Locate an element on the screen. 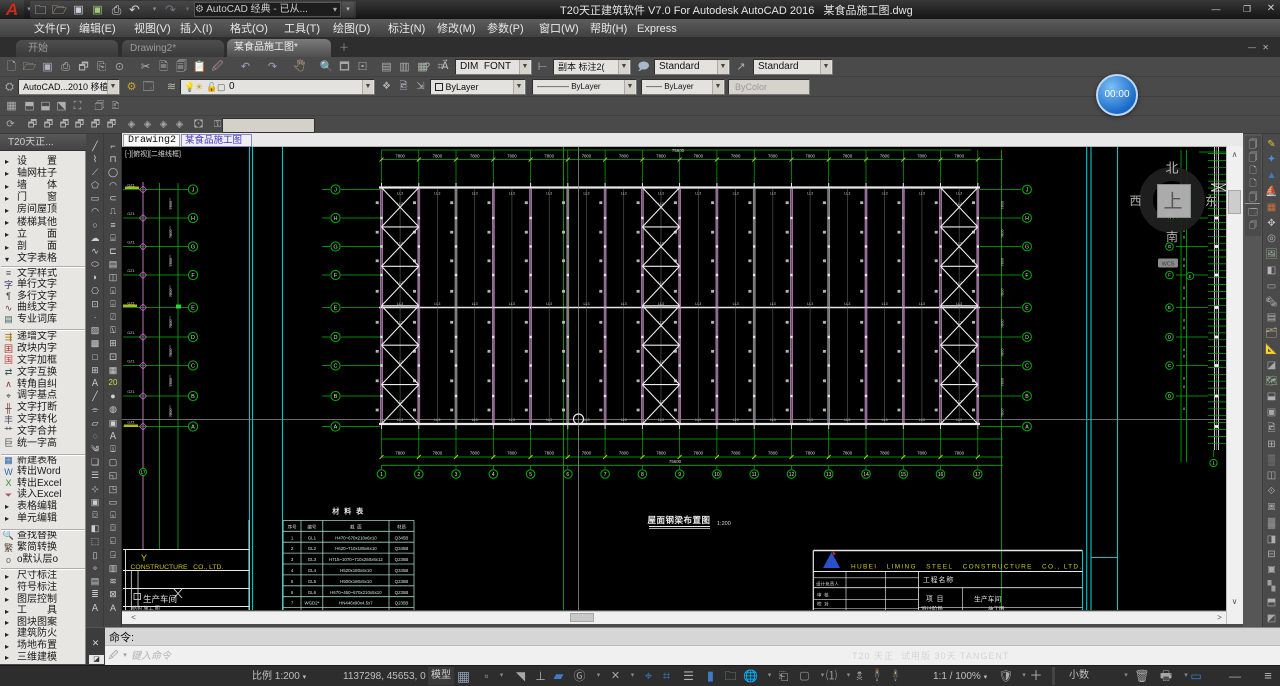 Image resolution: width=1280 pixels, height=686 pixels. svg-text: GL1 is located at coordinates (312, 537).